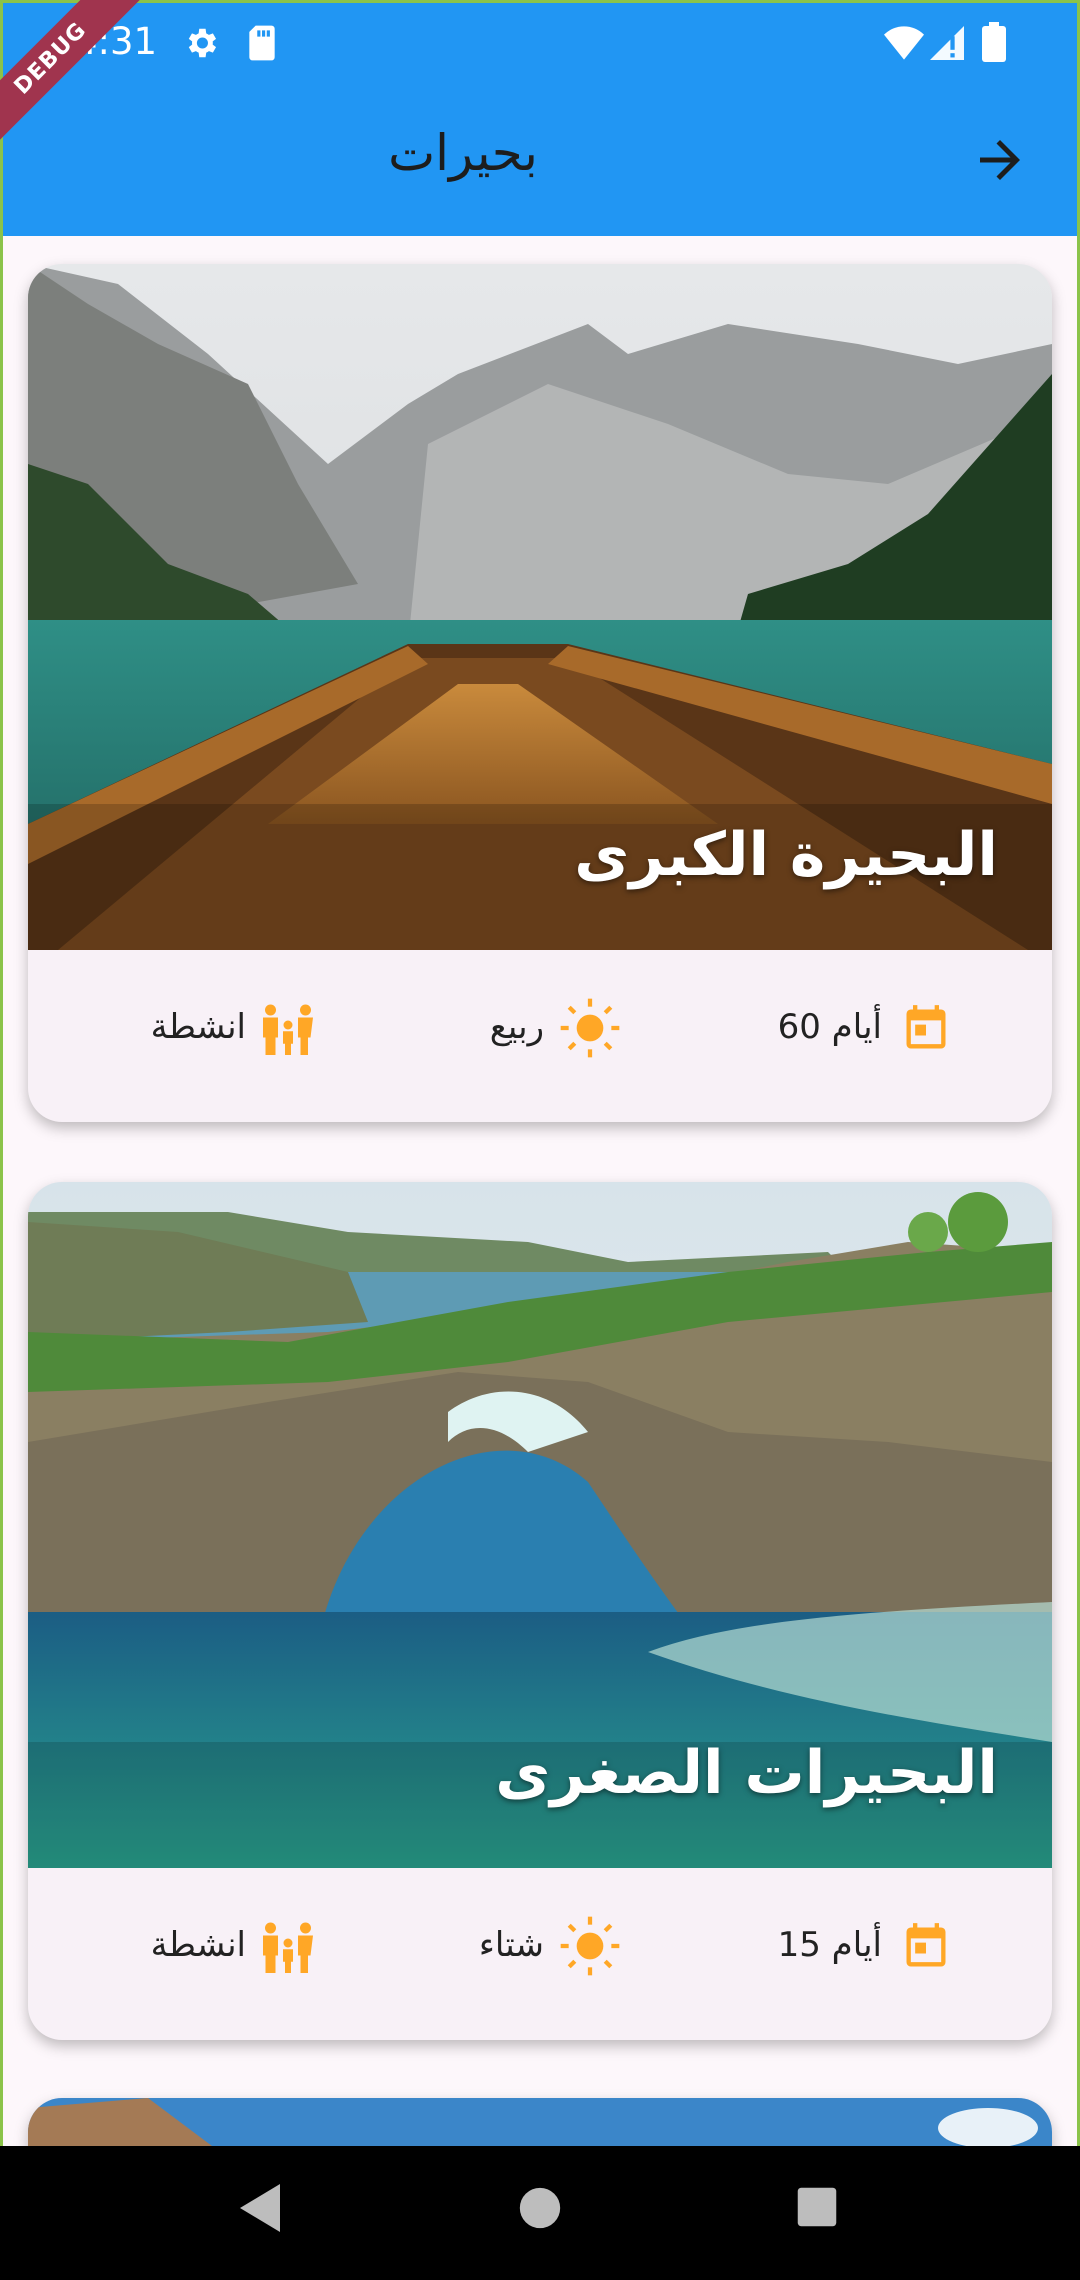 The width and height of the screenshot is (1080, 2280). I want to click on duration-label: 60 أيام, so click(829, 1027).